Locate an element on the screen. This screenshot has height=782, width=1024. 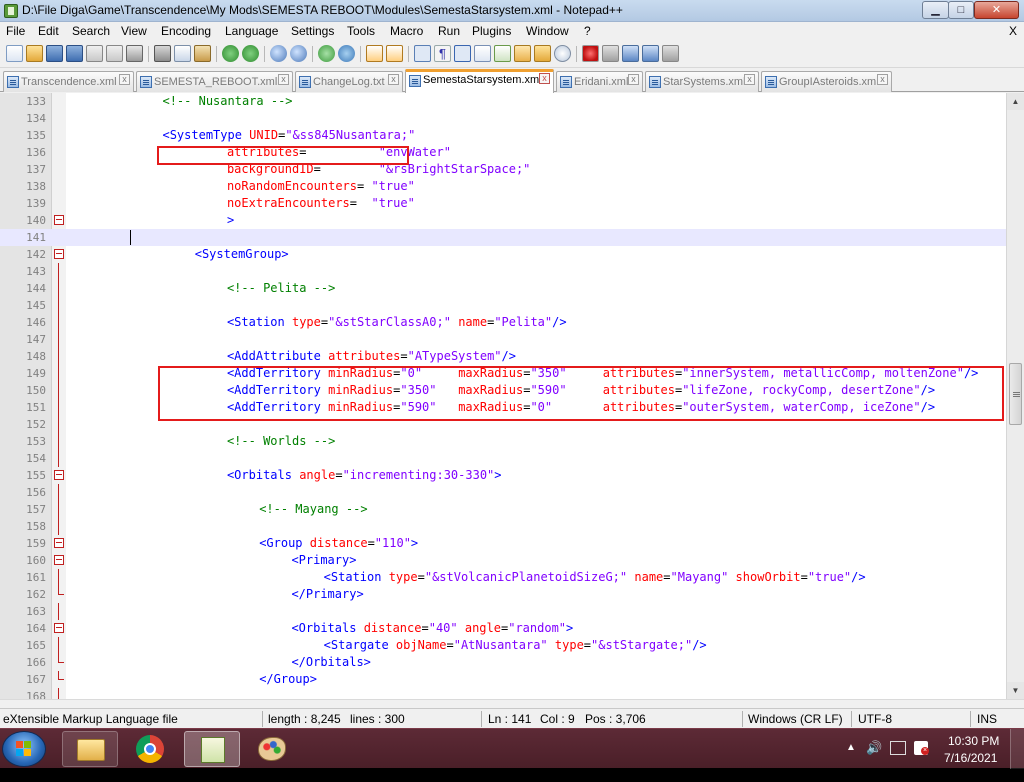
folder-workspace-icon is located at coordinates (542, 53).